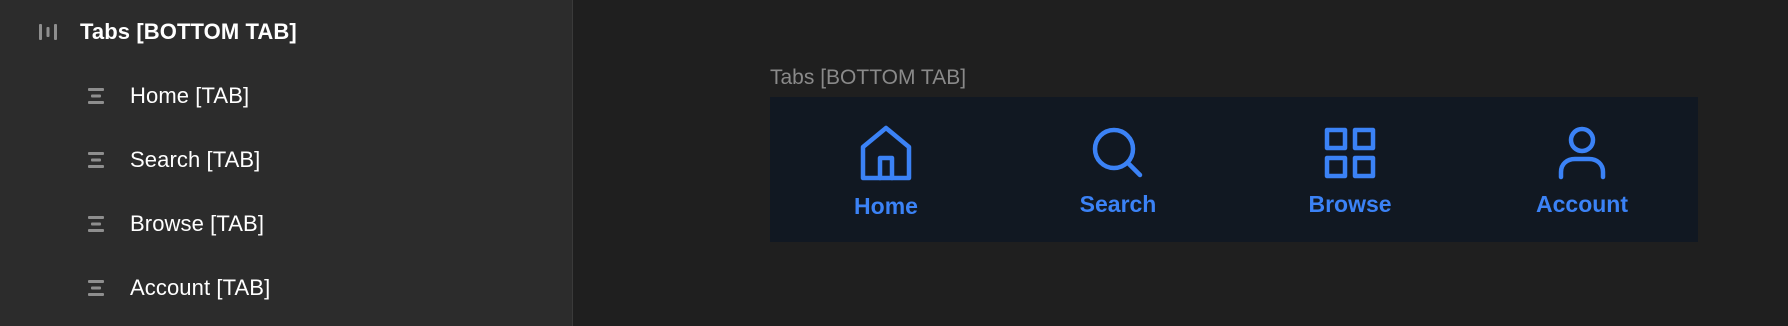 The width and height of the screenshot is (1788, 326). What do you see at coordinates (1118, 153) in the screenshot?
I see `search-icon` at bounding box center [1118, 153].